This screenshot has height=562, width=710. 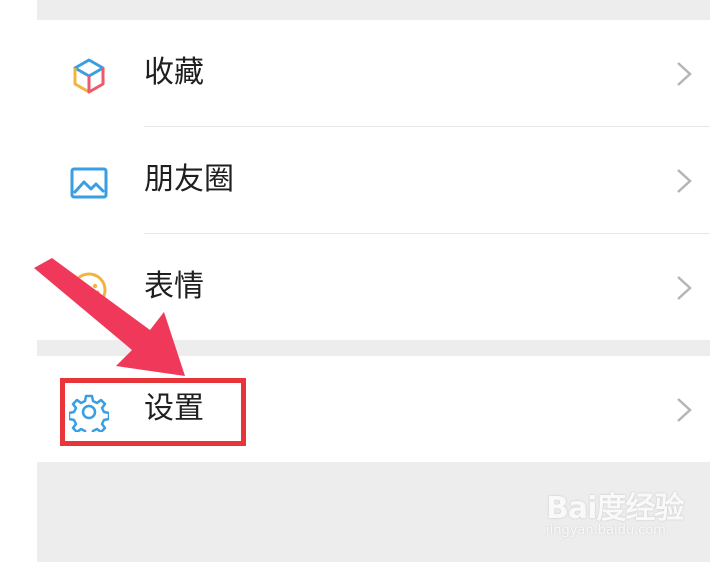 I want to click on watermark-brand: Bai度经验, so click(x=615, y=508).